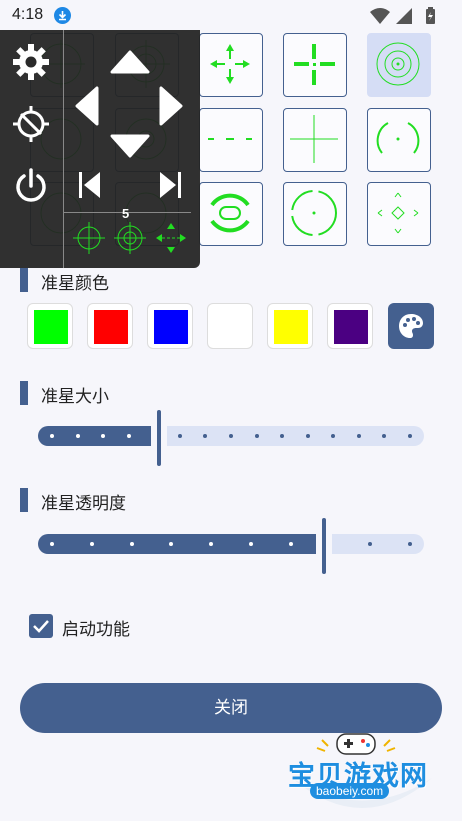 The image size is (462, 821). I want to click on opacity-slider, so click(231, 546).